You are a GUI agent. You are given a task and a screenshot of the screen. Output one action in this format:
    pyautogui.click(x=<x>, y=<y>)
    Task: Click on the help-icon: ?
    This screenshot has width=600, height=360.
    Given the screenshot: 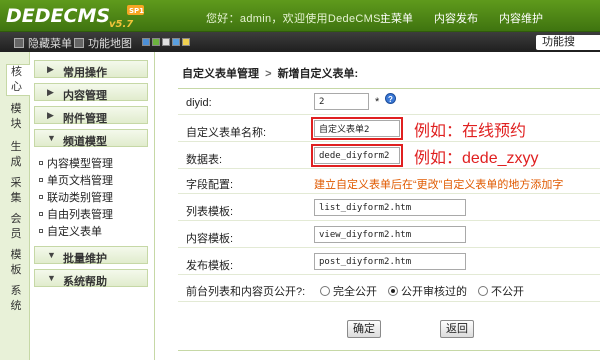 What is the action you would take?
    pyautogui.click(x=390, y=98)
    